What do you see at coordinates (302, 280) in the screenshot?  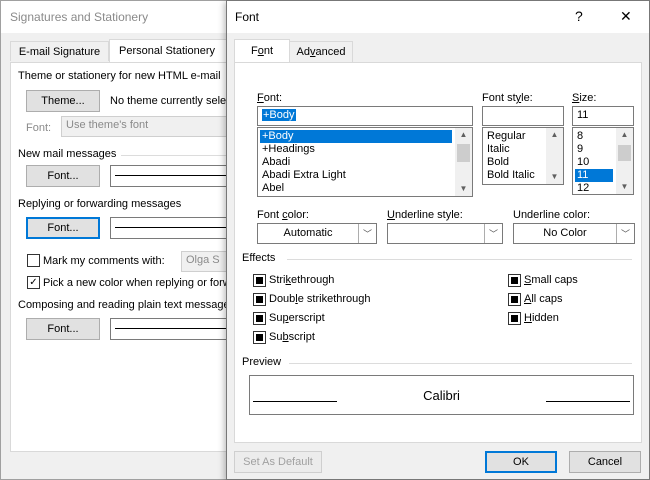 I see `strikethrough-label: Strikethrough` at bounding box center [302, 280].